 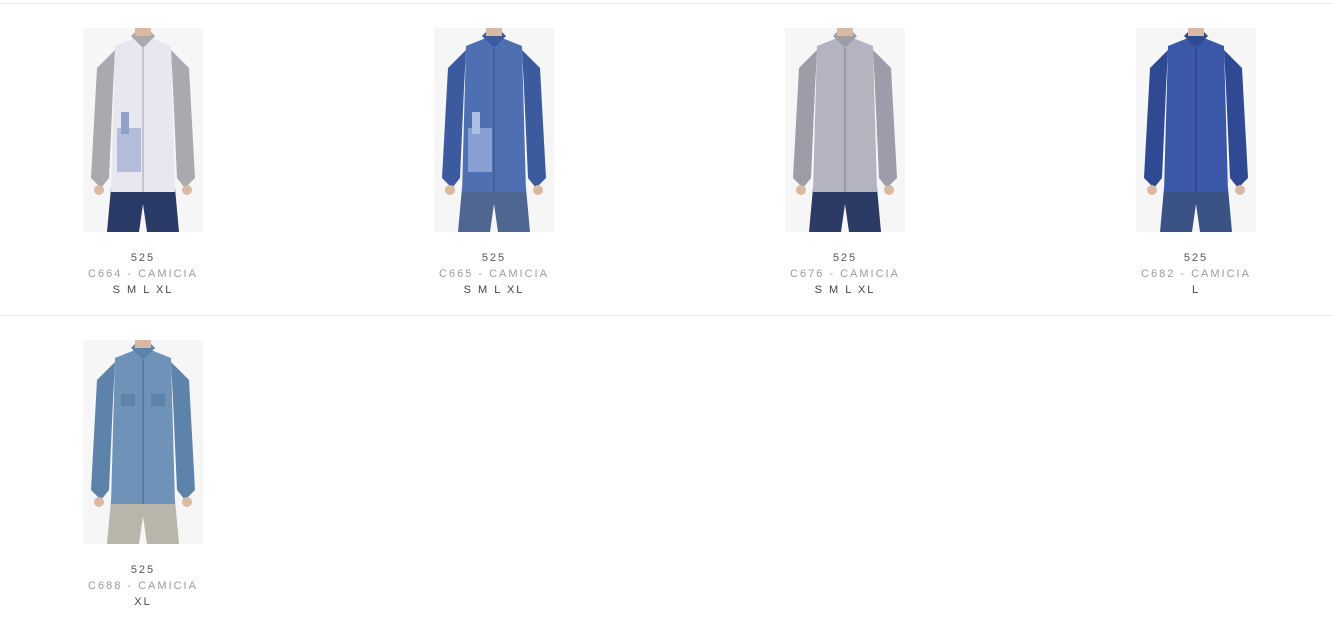 I want to click on row-divider, so click(x=666, y=315).